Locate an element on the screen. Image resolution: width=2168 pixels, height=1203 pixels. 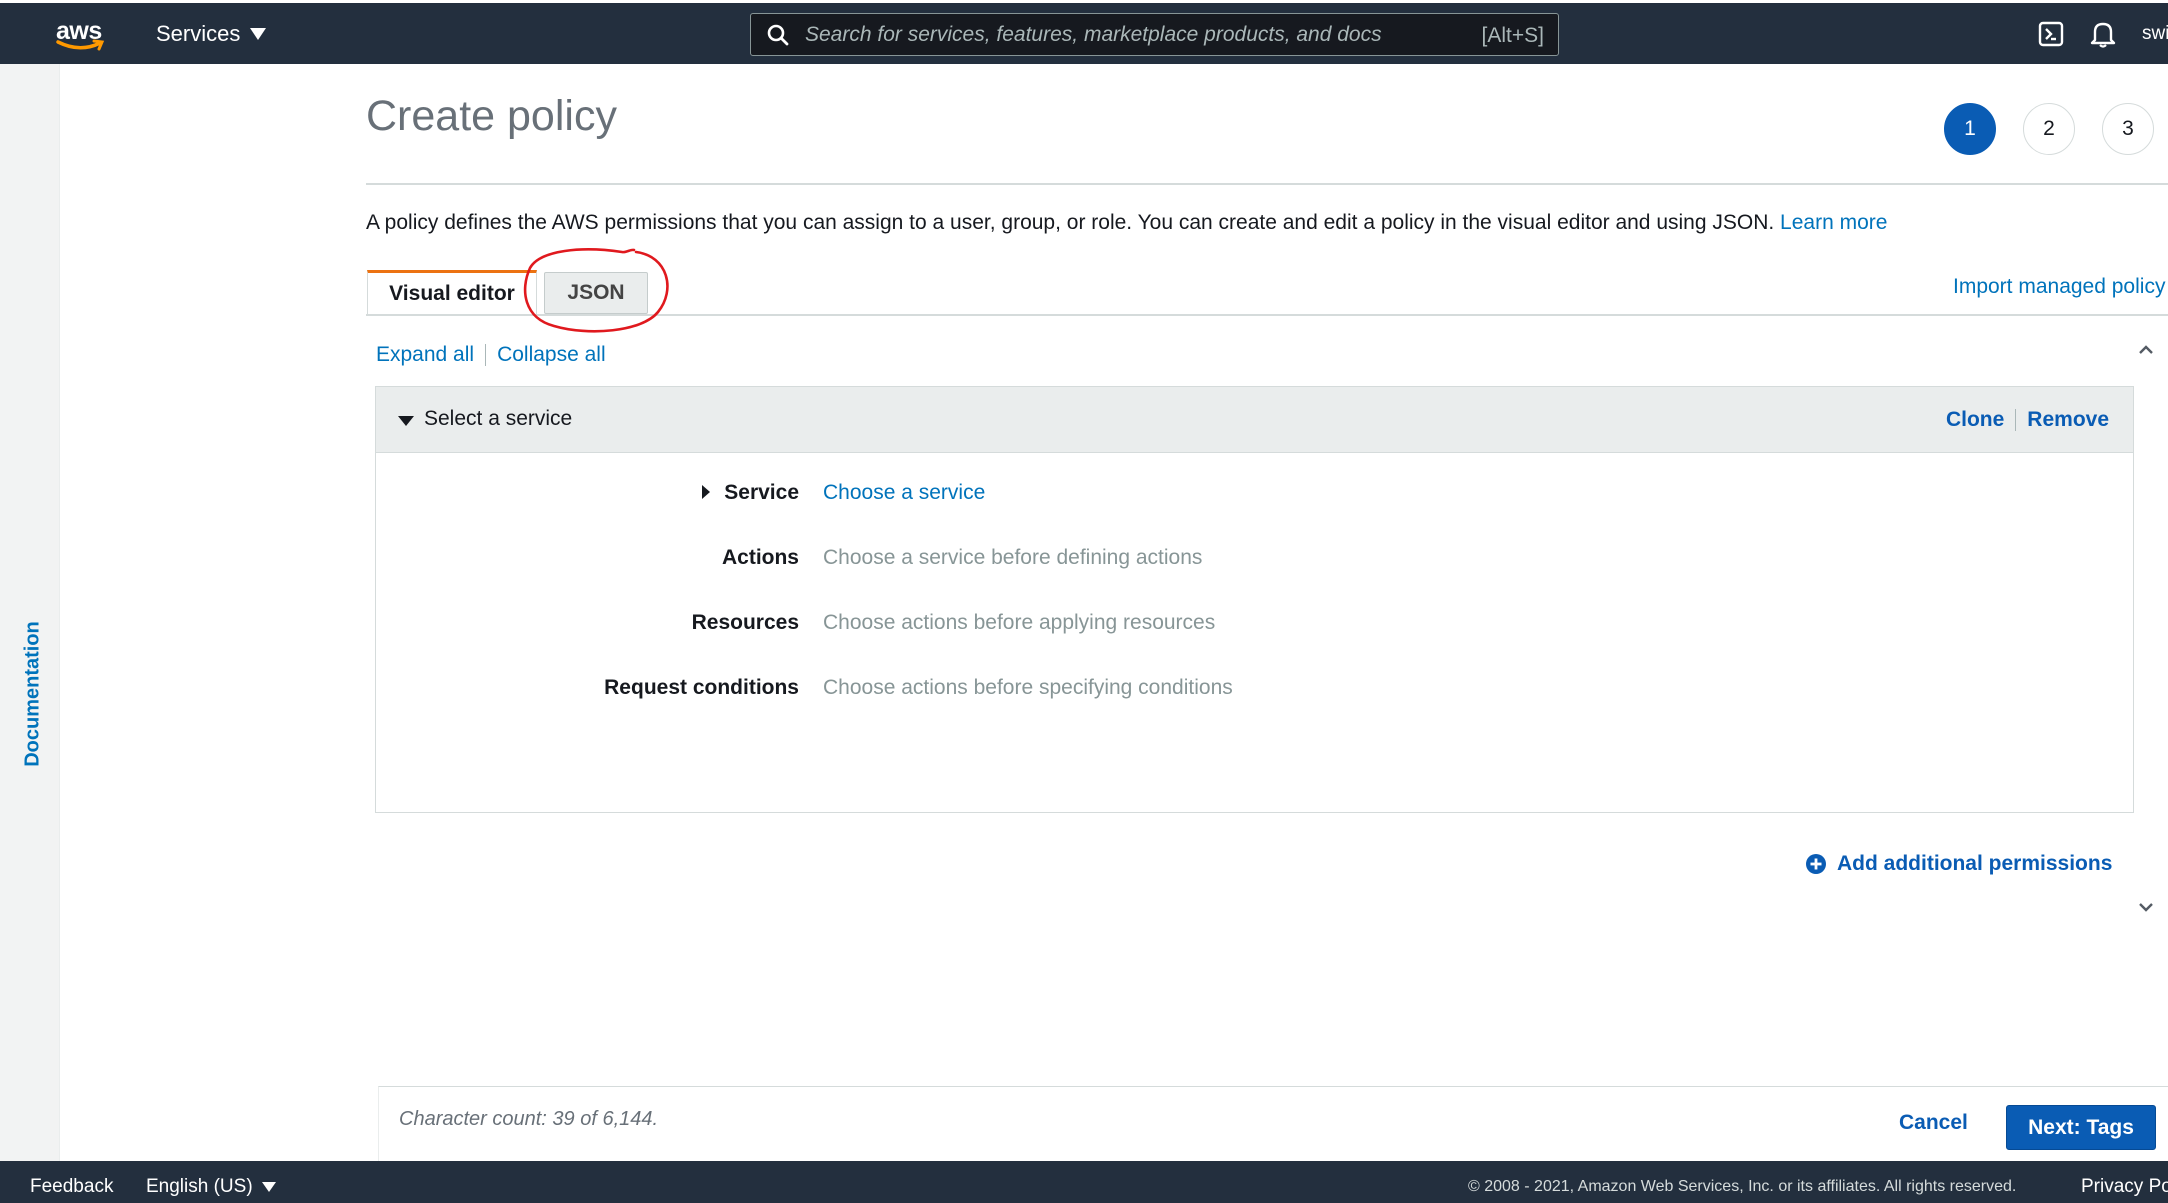
search-shortcut-hint: [Alt+S] is located at coordinates (1512, 35).